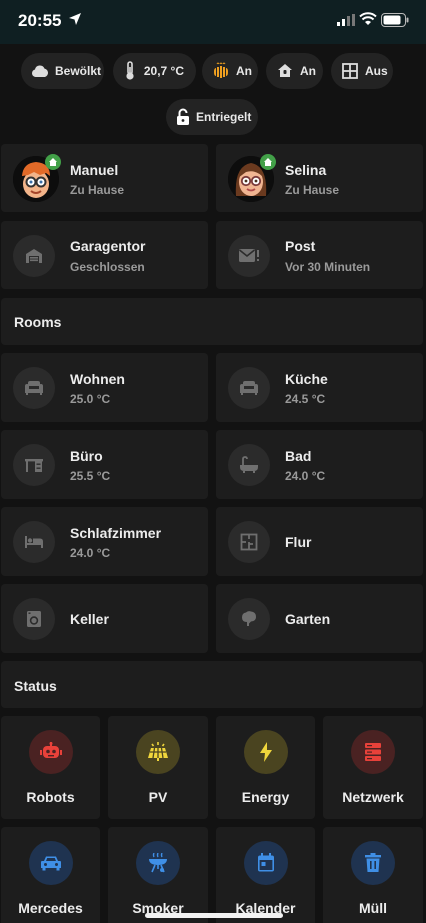 The image size is (426, 923). I want to click on battery-icon, so click(395, 20).